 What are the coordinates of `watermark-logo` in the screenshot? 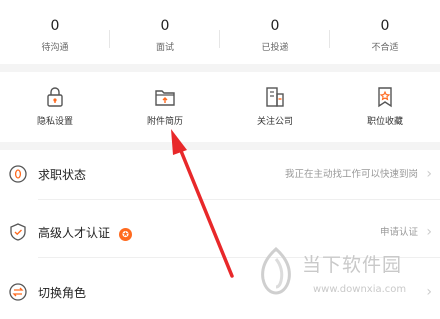 It's located at (276, 271).